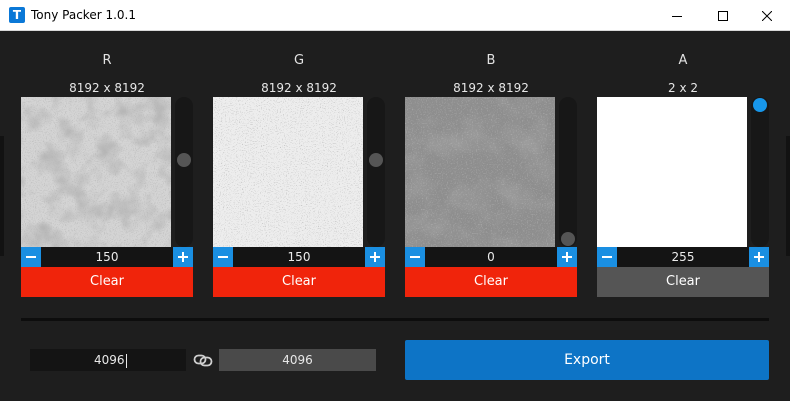 The width and height of the screenshot is (790, 401). Describe the element at coordinates (299, 60) in the screenshot. I see `channel-label: G` at that location.